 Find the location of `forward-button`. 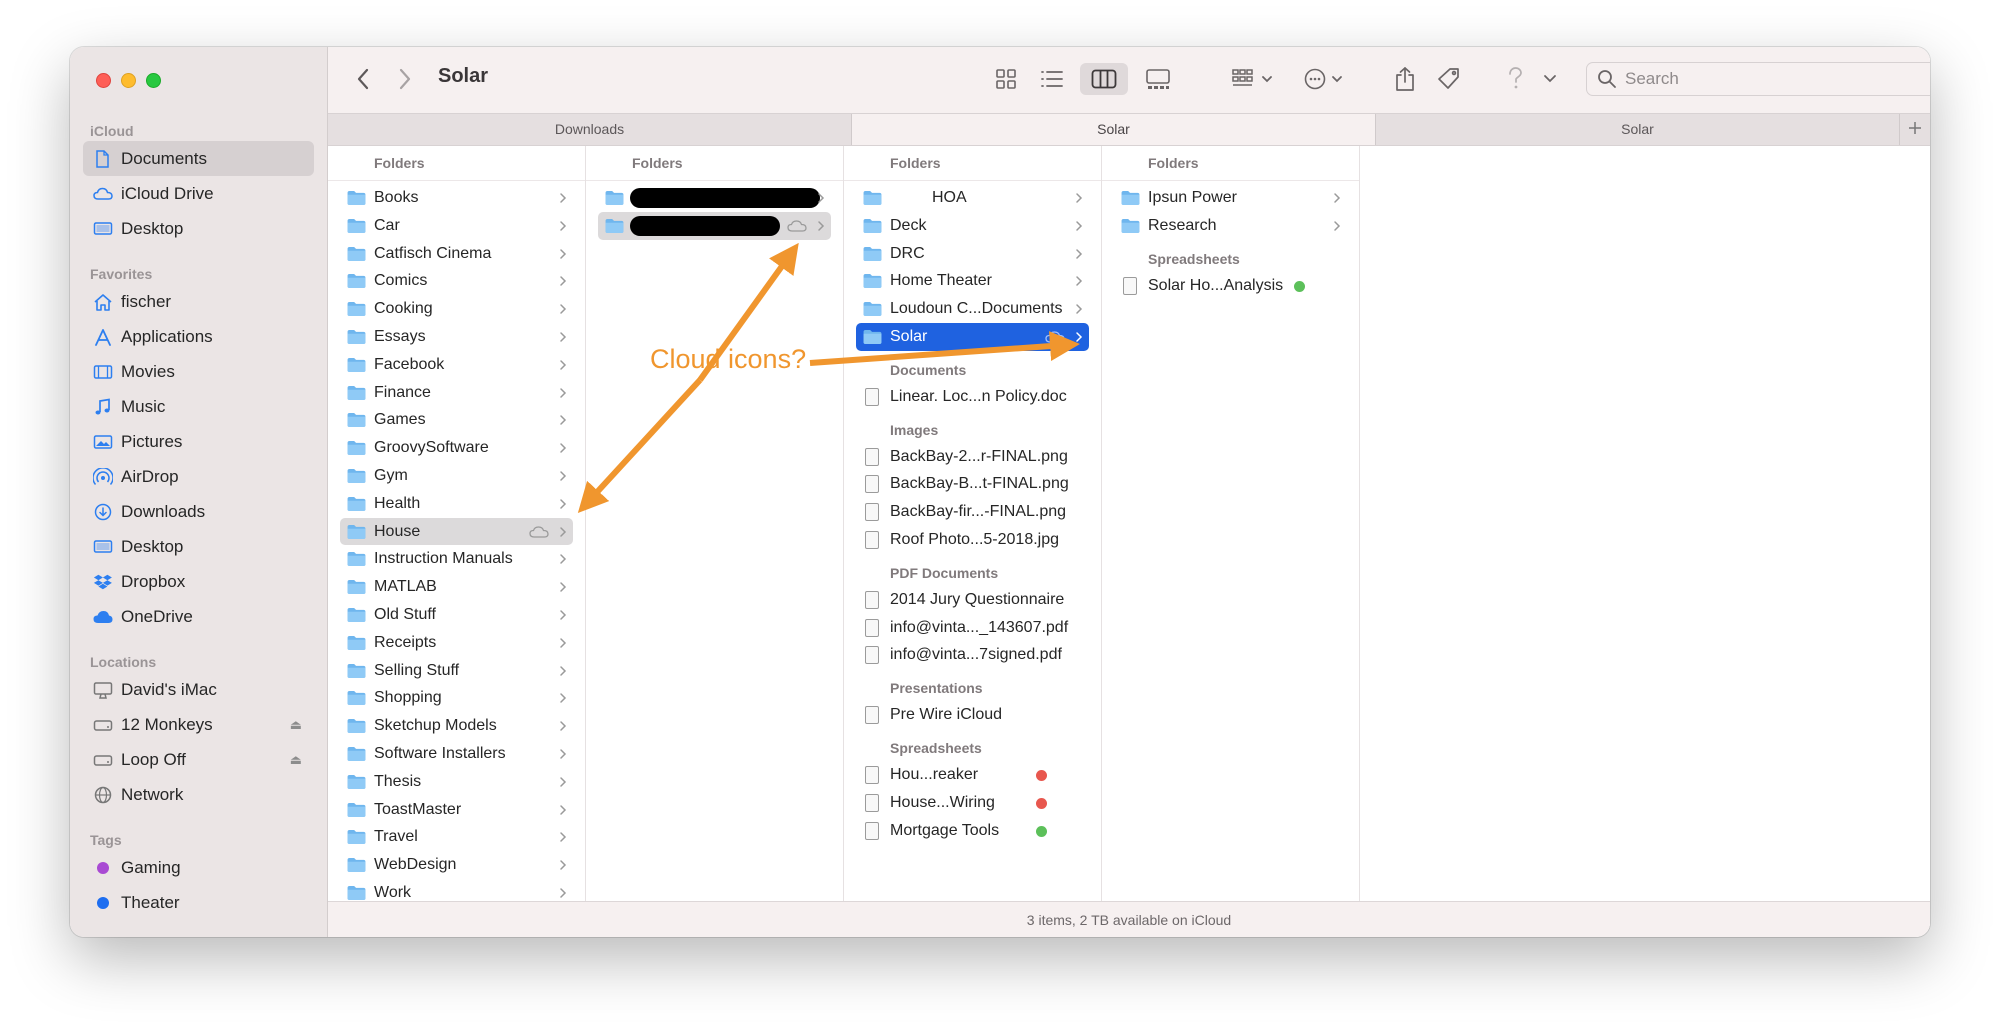

forward-button is located at coordinates (405, 79).